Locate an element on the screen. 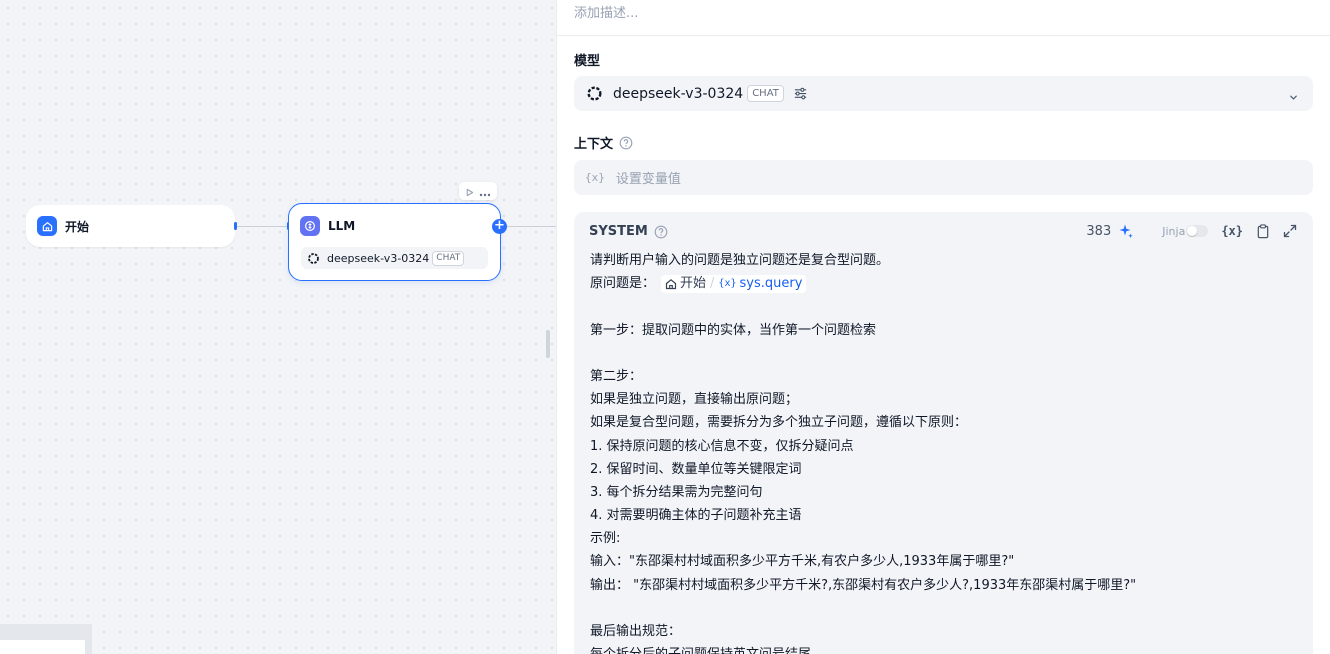  insert-variable-icon: {x} is located at coordinates (1232, 231).